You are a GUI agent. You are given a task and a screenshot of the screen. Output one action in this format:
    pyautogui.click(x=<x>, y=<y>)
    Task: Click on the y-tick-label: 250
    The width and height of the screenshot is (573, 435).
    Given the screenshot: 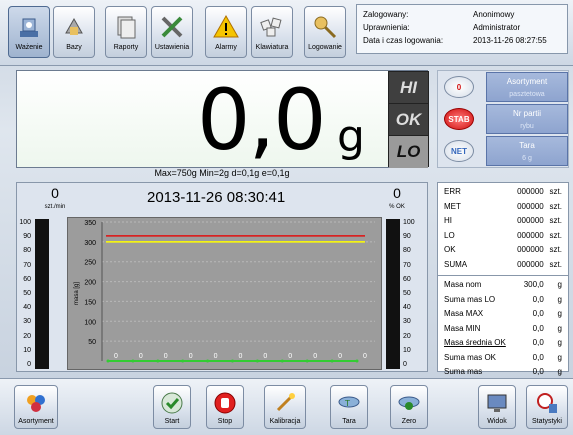 What is the action you would take?
    pyautogui.click(x=90, y=263)
    